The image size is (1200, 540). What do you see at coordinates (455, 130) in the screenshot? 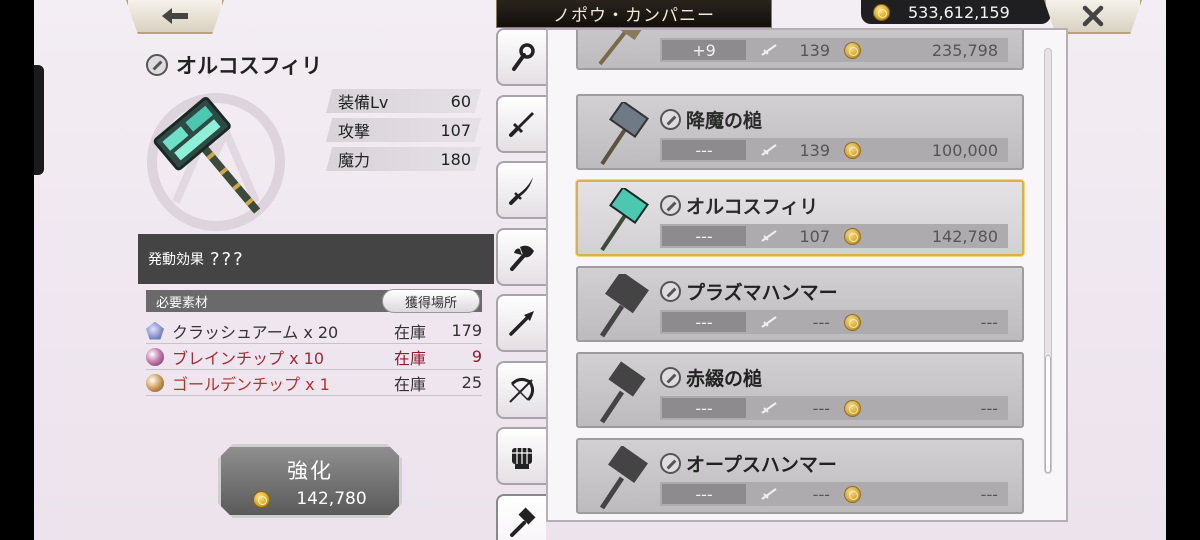
I see `stat-value: 107` at bounding box center [455, 130].